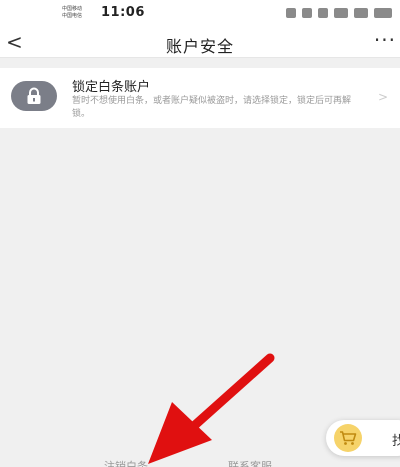 The image size is (400, 467). What do you see at coordinates (199, 46) in the screenshot?
I see `page-title: 账户安全` at bounding box center [199, 46].